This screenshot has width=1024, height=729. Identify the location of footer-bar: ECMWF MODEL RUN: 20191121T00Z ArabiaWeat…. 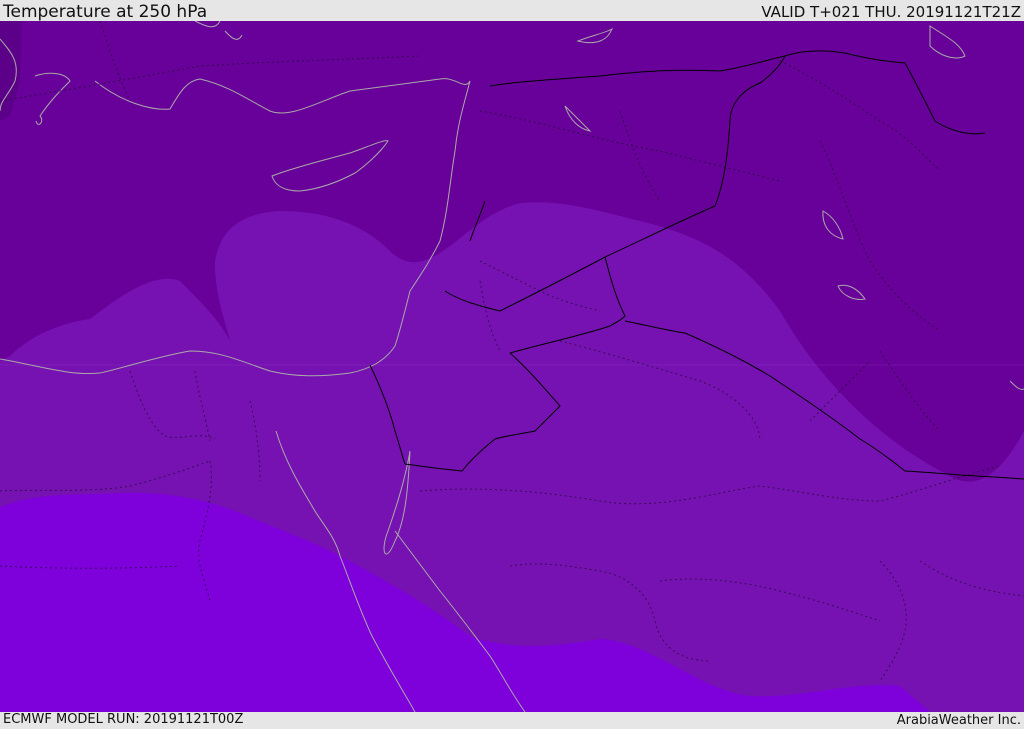
(512, 720).